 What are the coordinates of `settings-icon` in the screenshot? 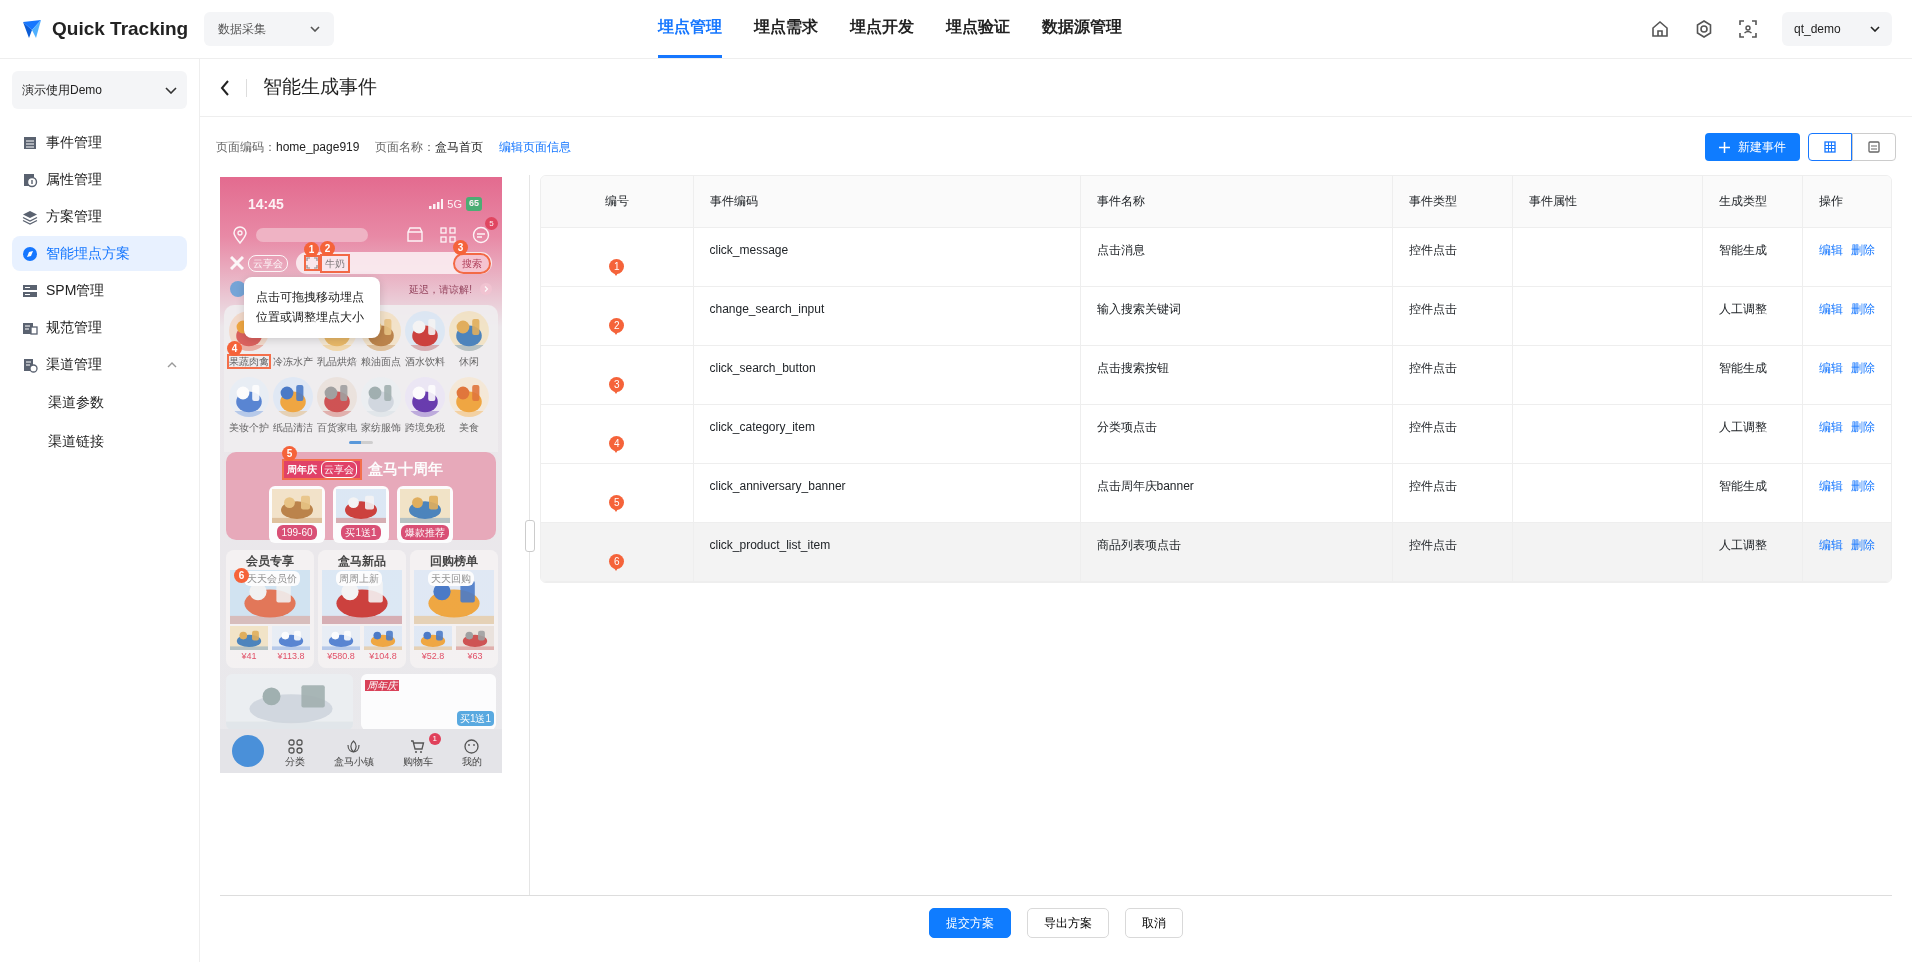 It's located at (1704, 29).